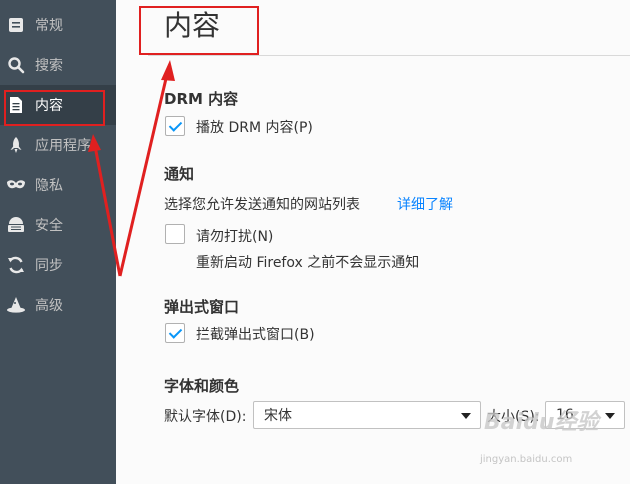 The image size is (630, 484). Describe the element at coordinates (144, 173) in the screenshot. I see `annotation-arrow-to-title` at that location.